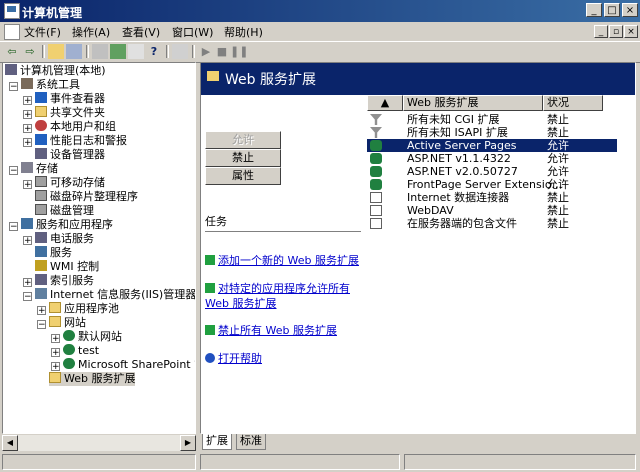 The width and height of the screenshot is (640, 472). Describe the element at coordinates (39, 169) in the screenshot. I see `tree-item-storage: 存储` at that location.